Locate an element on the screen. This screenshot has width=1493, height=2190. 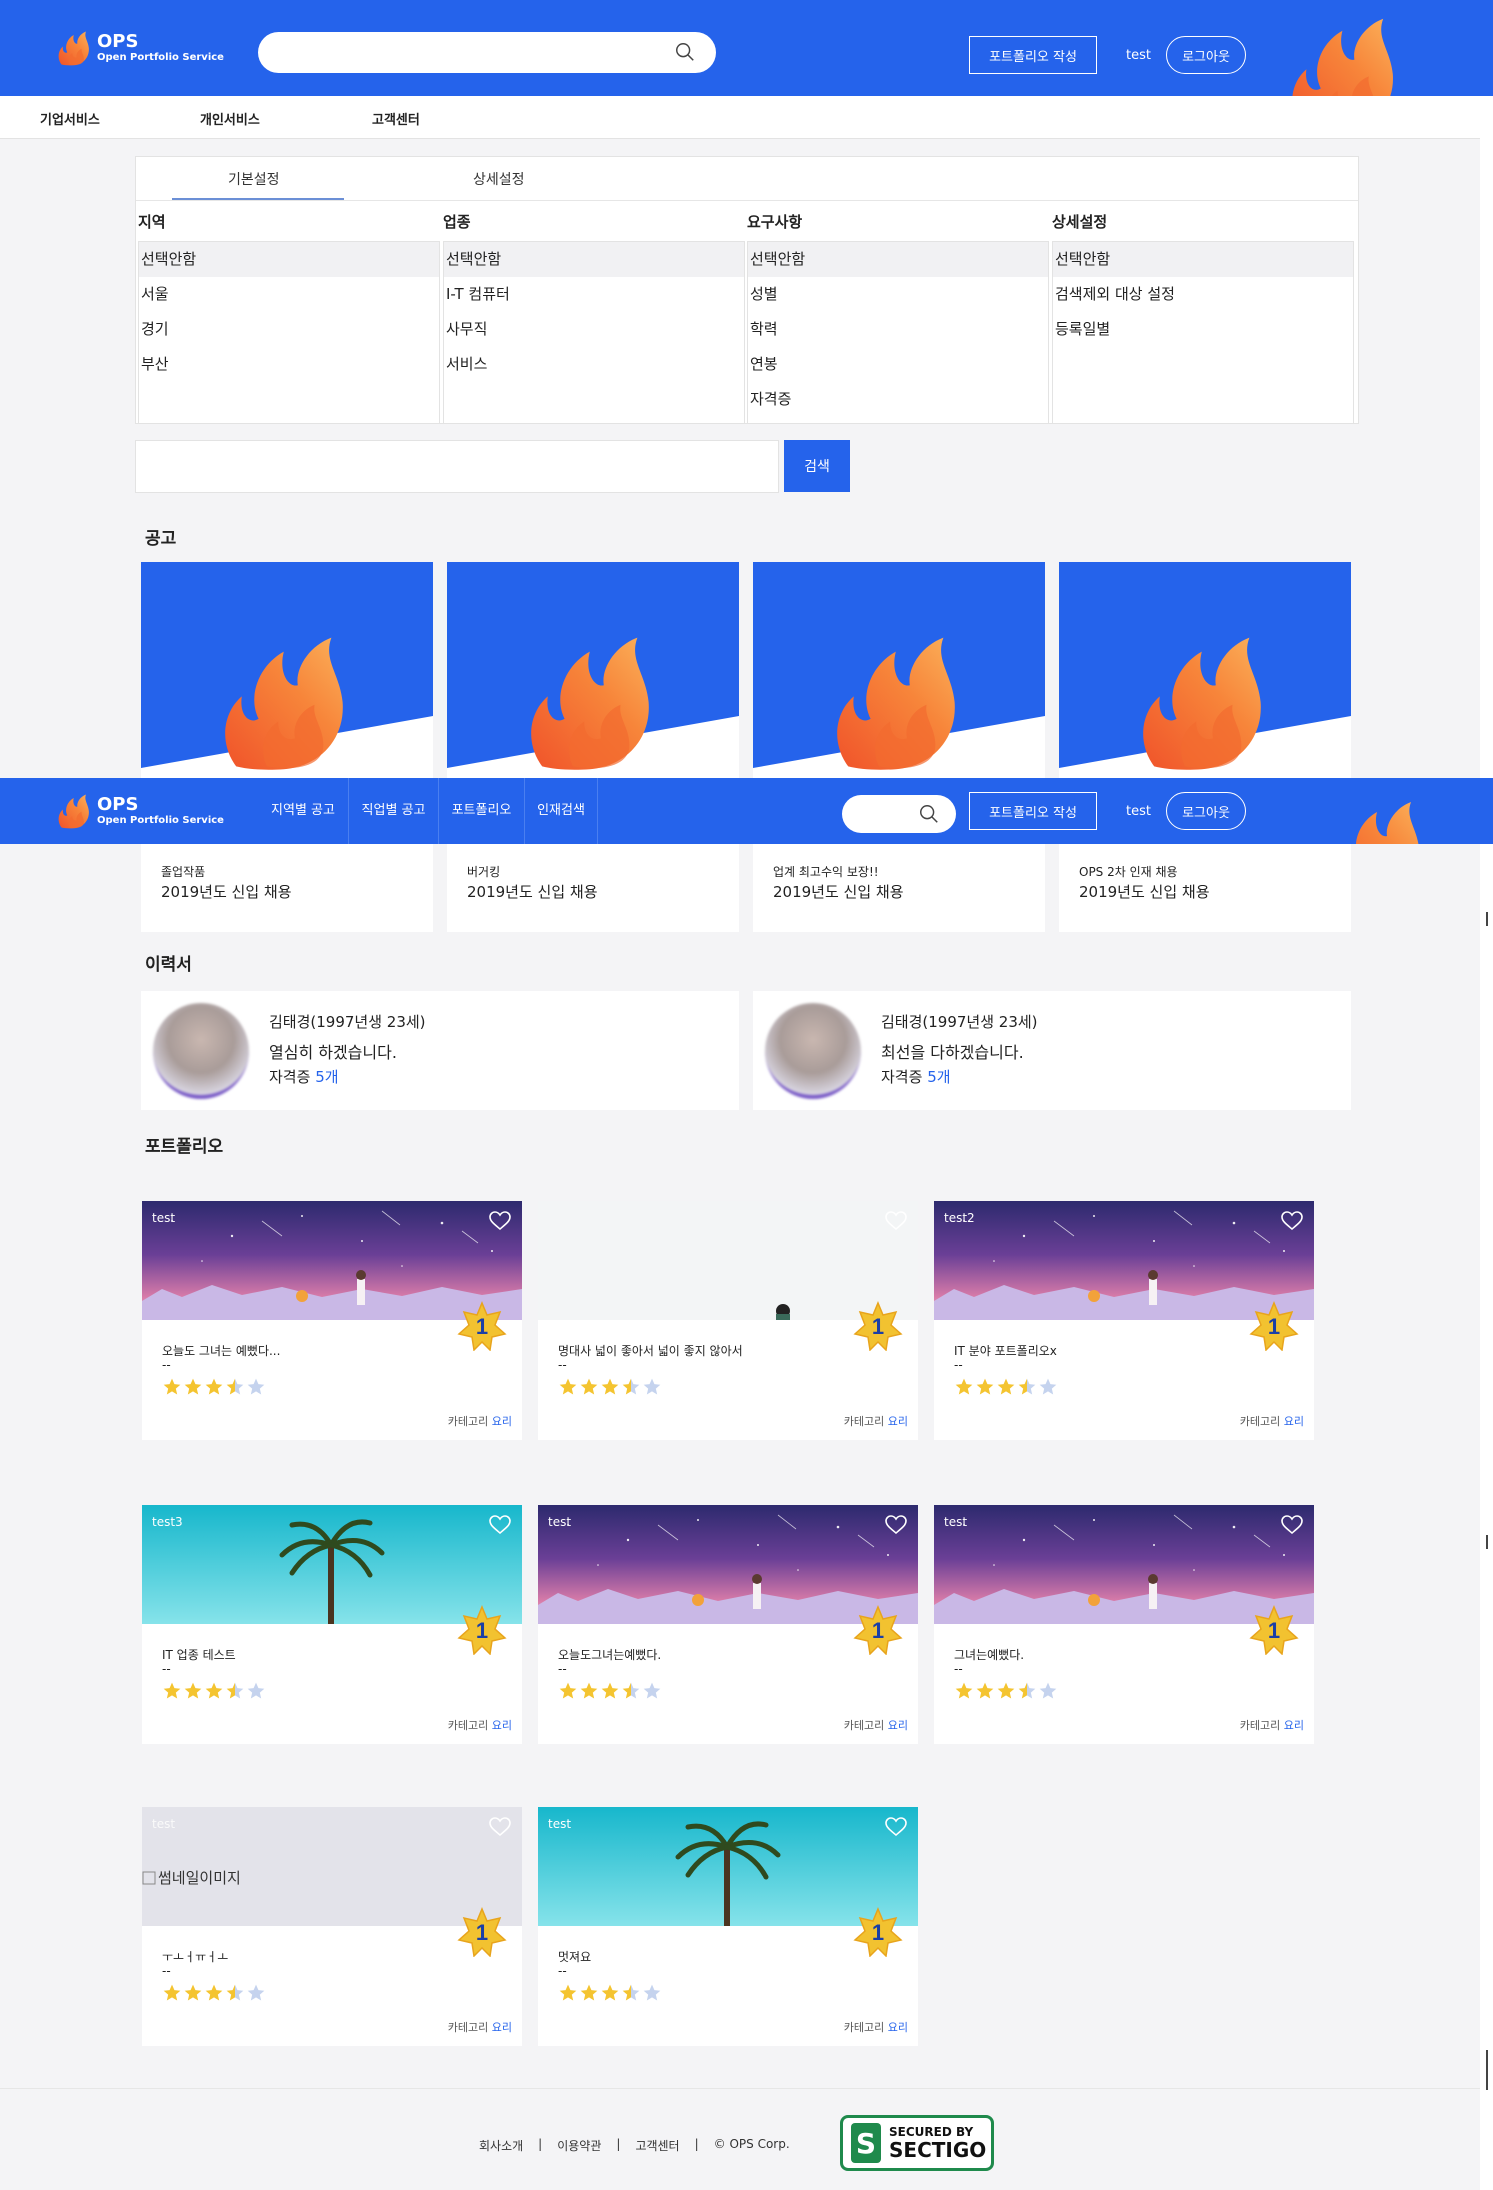
filter-option: 서비스 is located at coordinates (594, 364).